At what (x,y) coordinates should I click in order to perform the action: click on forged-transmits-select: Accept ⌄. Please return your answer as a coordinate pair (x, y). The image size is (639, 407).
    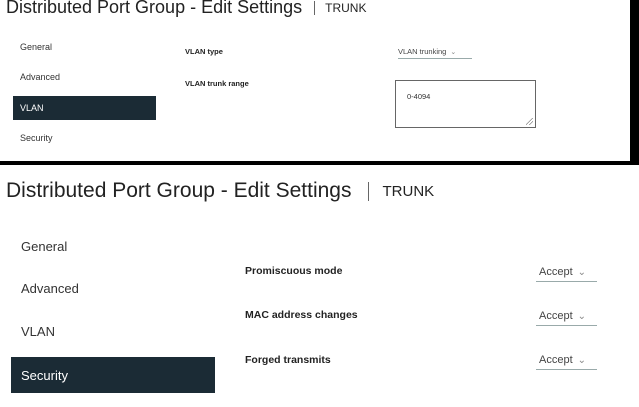
    Looking at the image, I should click on (566, 360).